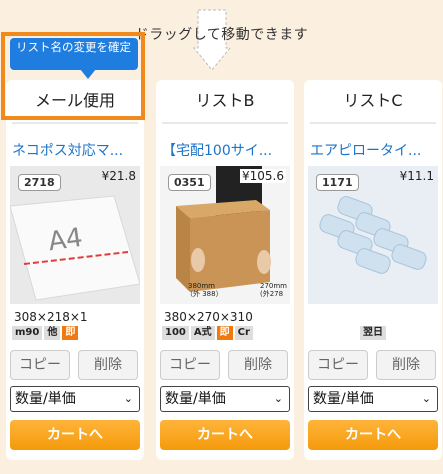  I want to click on product-price: ¥21.8, so click(118, 176).